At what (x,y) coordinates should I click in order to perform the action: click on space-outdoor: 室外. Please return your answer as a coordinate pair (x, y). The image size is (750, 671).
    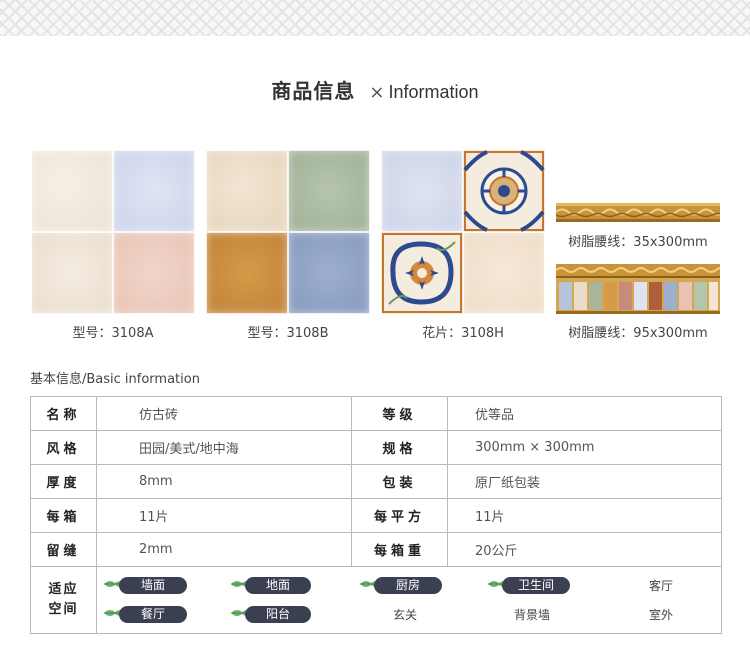
    Looking at the image, I should click on (661, 615).